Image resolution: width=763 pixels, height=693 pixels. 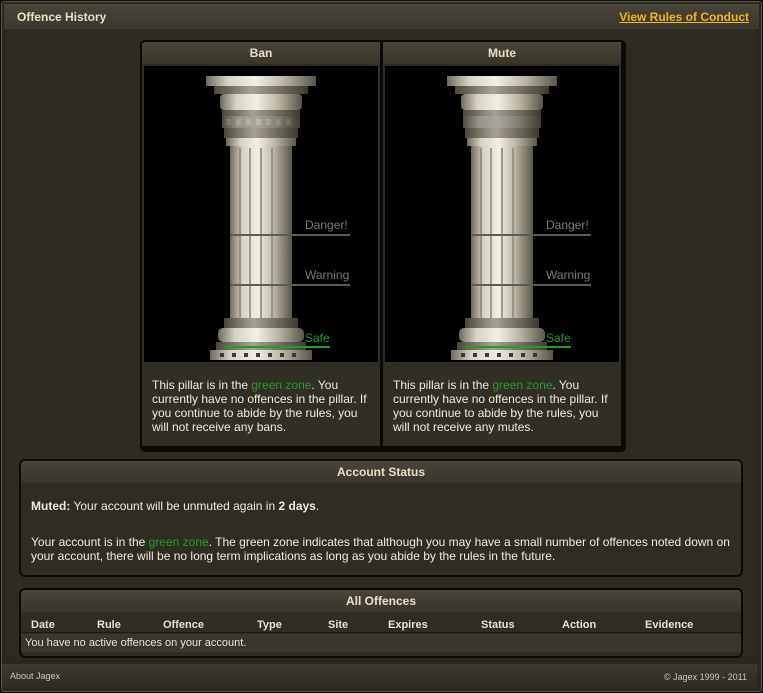 What do you see at coordinates (579, 625) in the screenshot?
I see `column-action: Action` at bounding box center [579, 625].